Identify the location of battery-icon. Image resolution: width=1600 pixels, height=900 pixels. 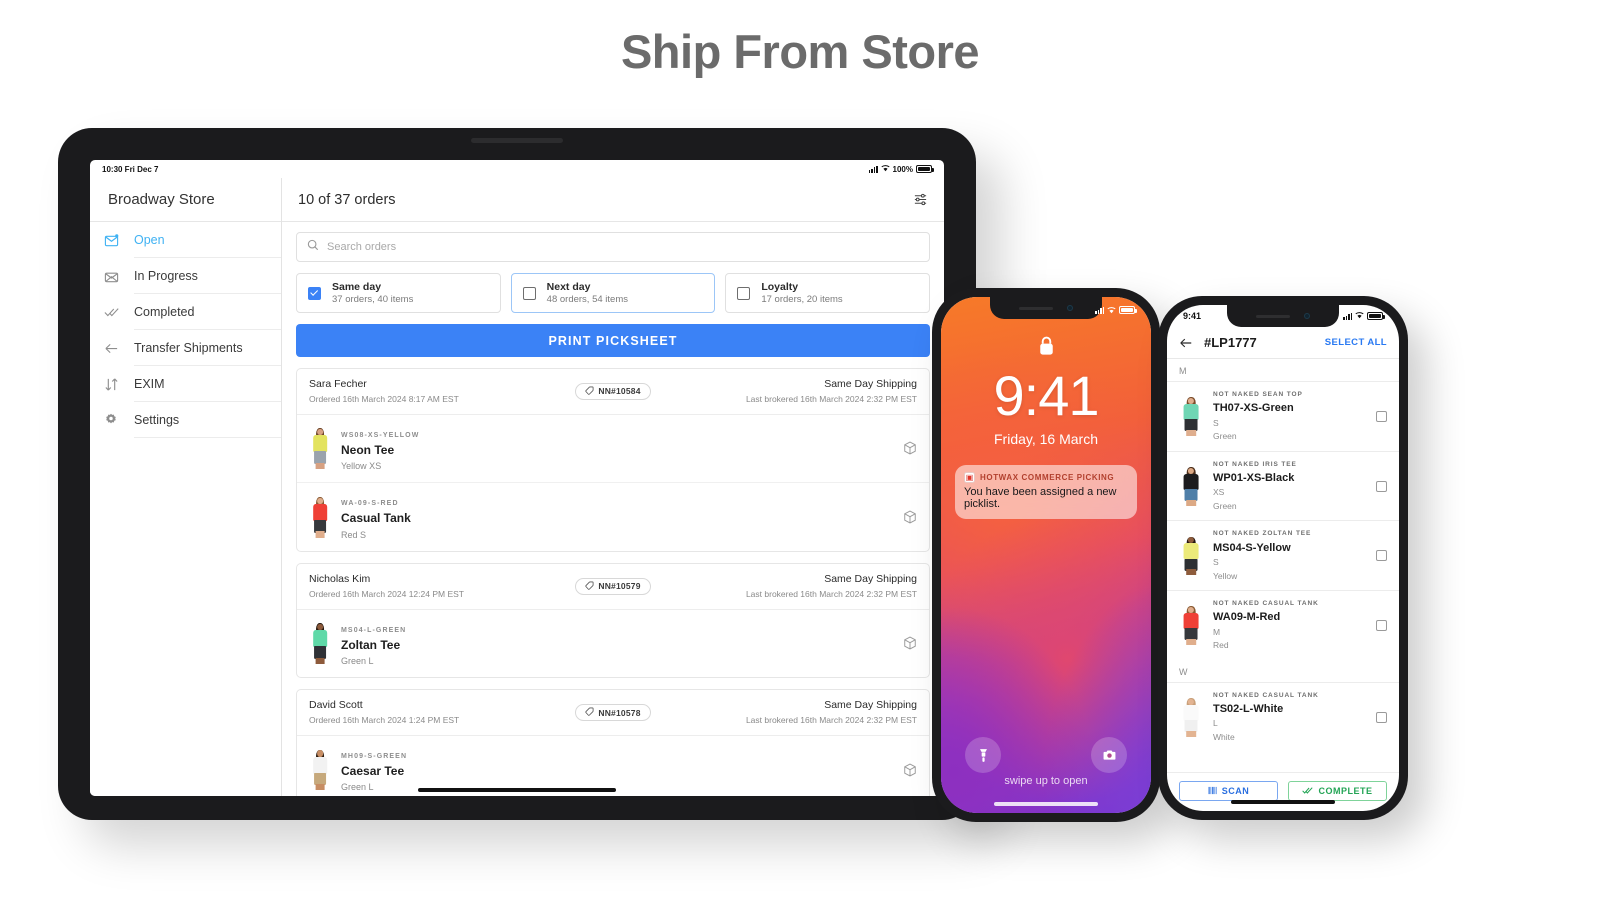
(925, 169).